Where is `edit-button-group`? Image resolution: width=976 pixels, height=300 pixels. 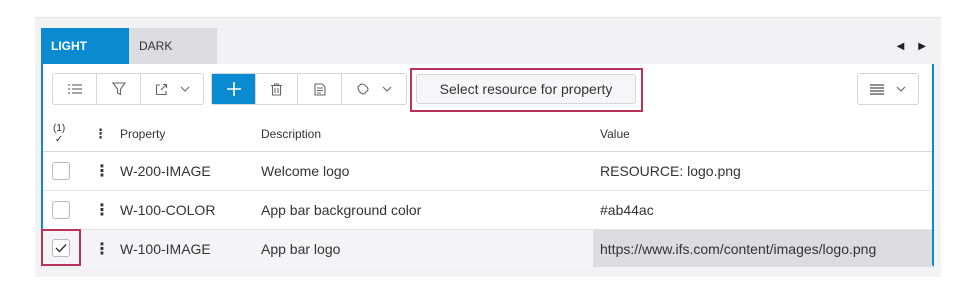 edit-button-group is located at coordinates (309, 89).